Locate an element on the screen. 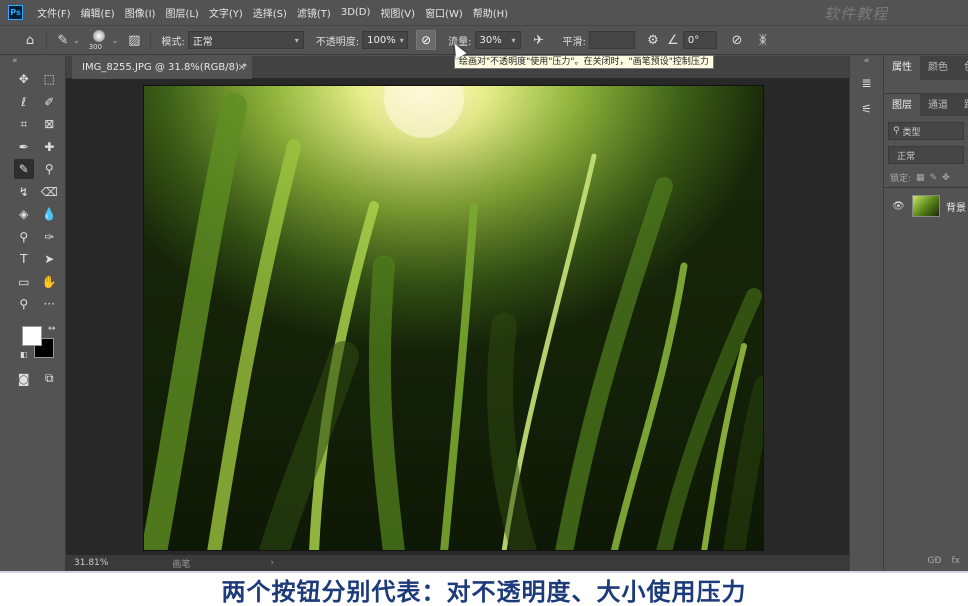 Image resolution: width=968 pixels, height=606 pixels. quick-select-tool-icon: ✐ is located at coordinates (50, 102).